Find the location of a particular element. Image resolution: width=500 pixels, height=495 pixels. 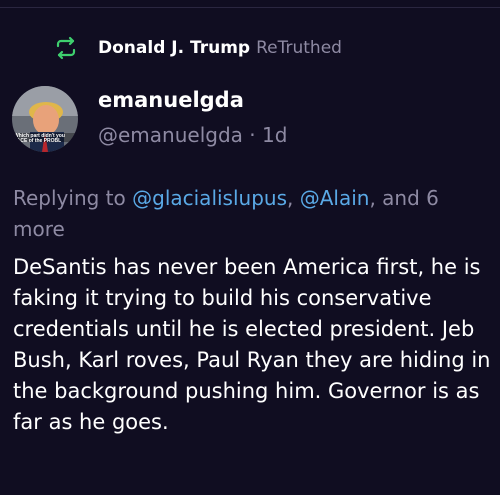

mention-link: @glacialislupus is located at coordinates (209, 198).